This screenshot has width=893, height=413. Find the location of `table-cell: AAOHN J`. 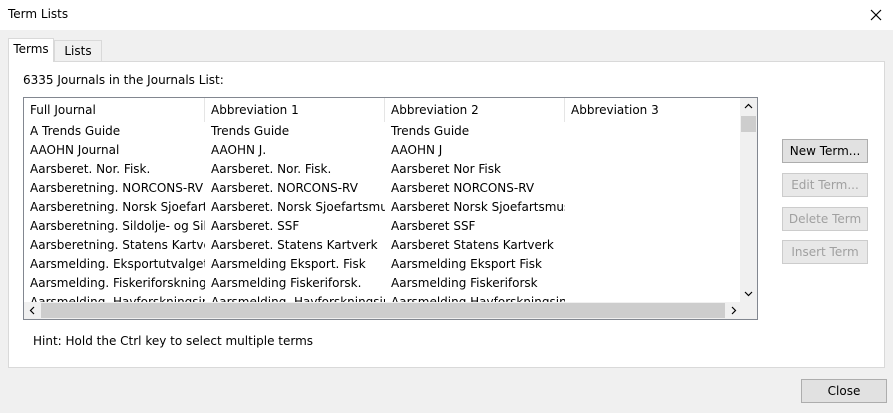

table-cell: AAOHN J is located at coordinates (417, 150).